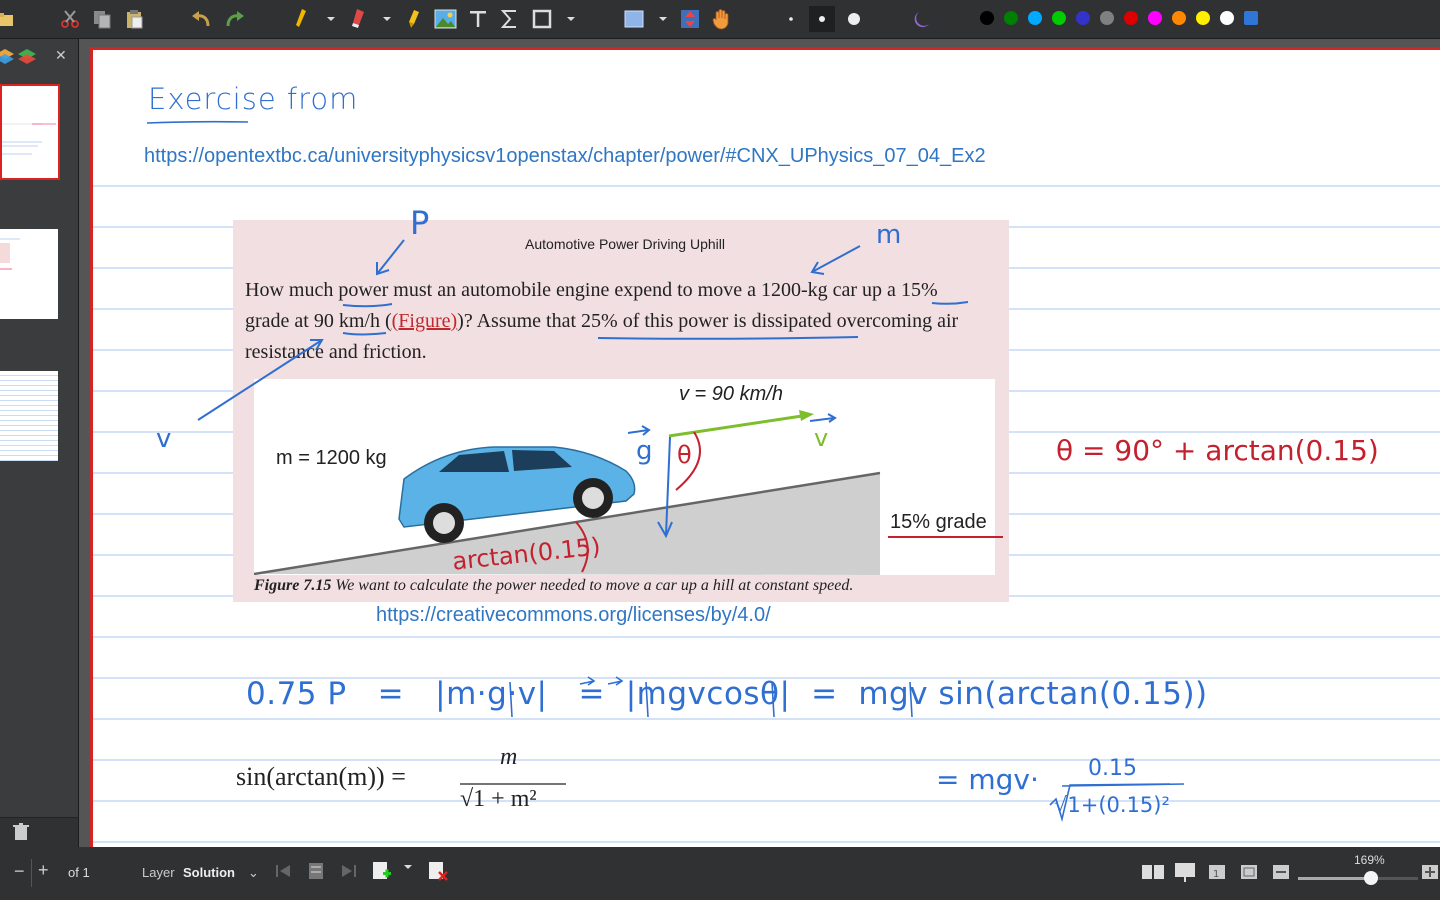 The height and width of the screenshot is (900, 1440). Describe the element at coordinates (509, 757) in the screenshot. I see `identity-numerator: m` at that location.